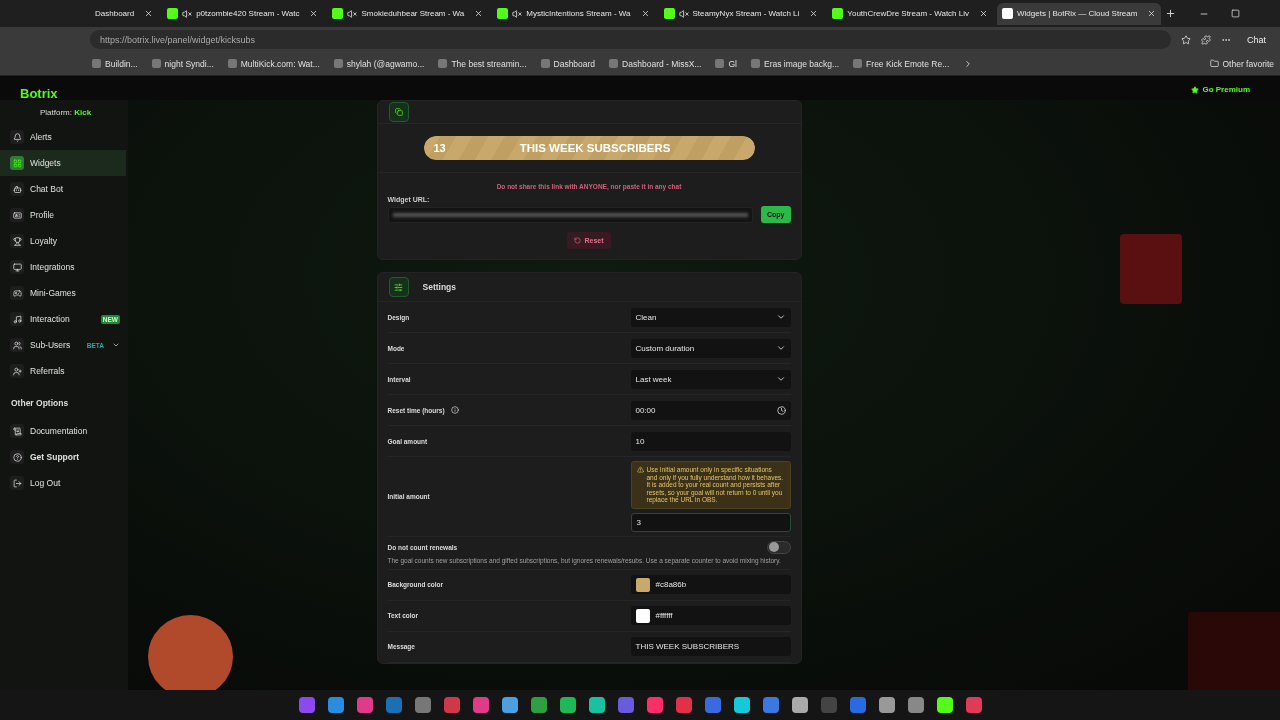 The width and height of the screenshot is (1280, 720). What do you see at coordinates (17, 137) in the screenshot?
I see `bell-icon` at bounding box center [17, 137].